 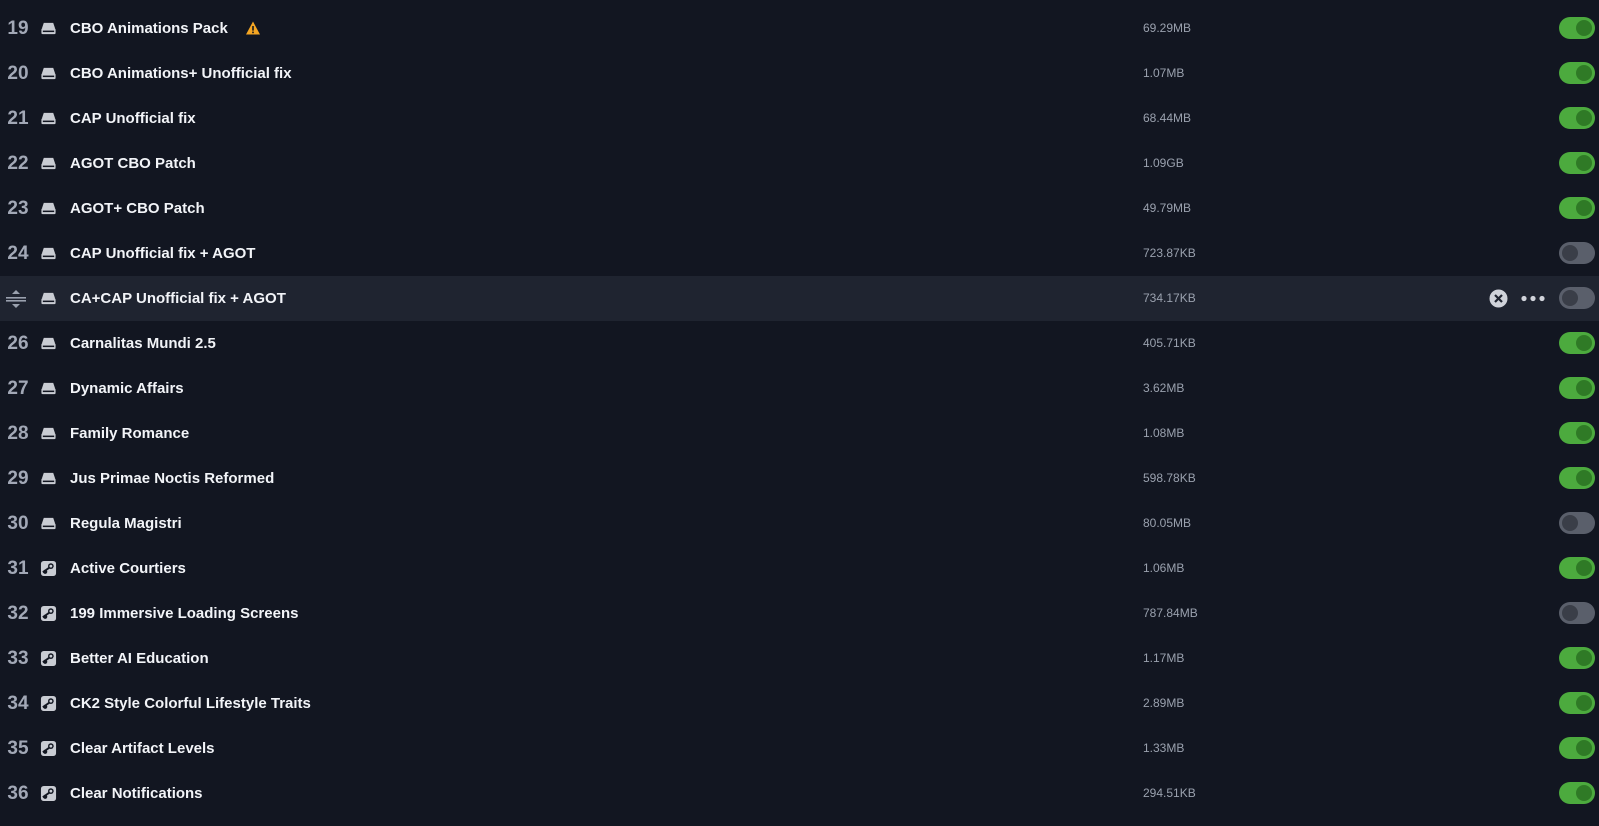 What do you see at coordinates (799, 523) in the screenshot?
I see `mod-row: 30 Regula Magistri 80.05MB` at bounding box center [799, 523].